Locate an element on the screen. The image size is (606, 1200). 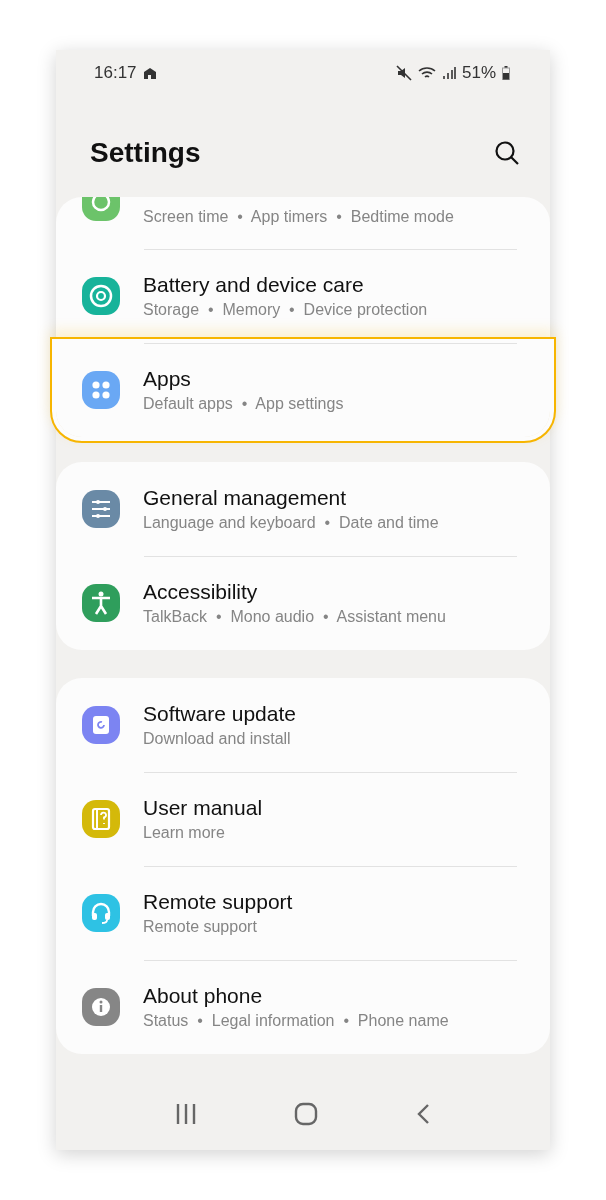
settings-item: Screen time • App timers • Bedtime mode is located at coordinates (303, 223).